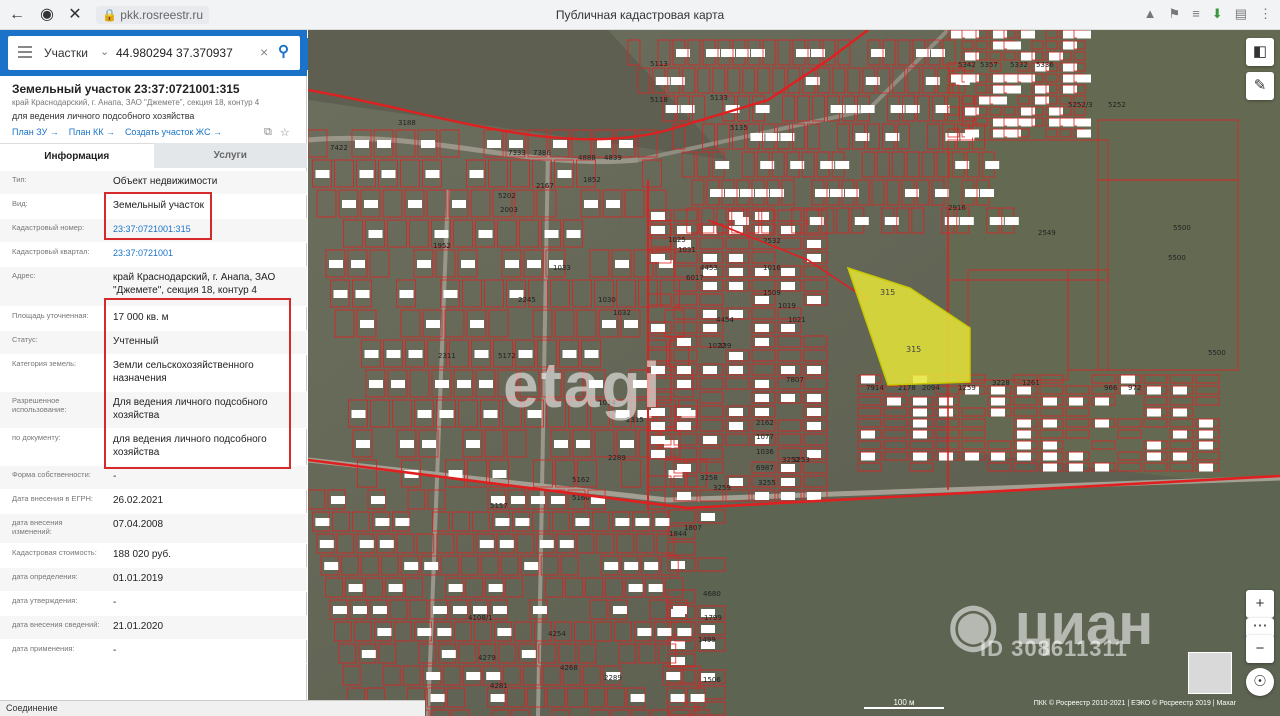  I want to click on clear-icon: ×, so click(264, 52).